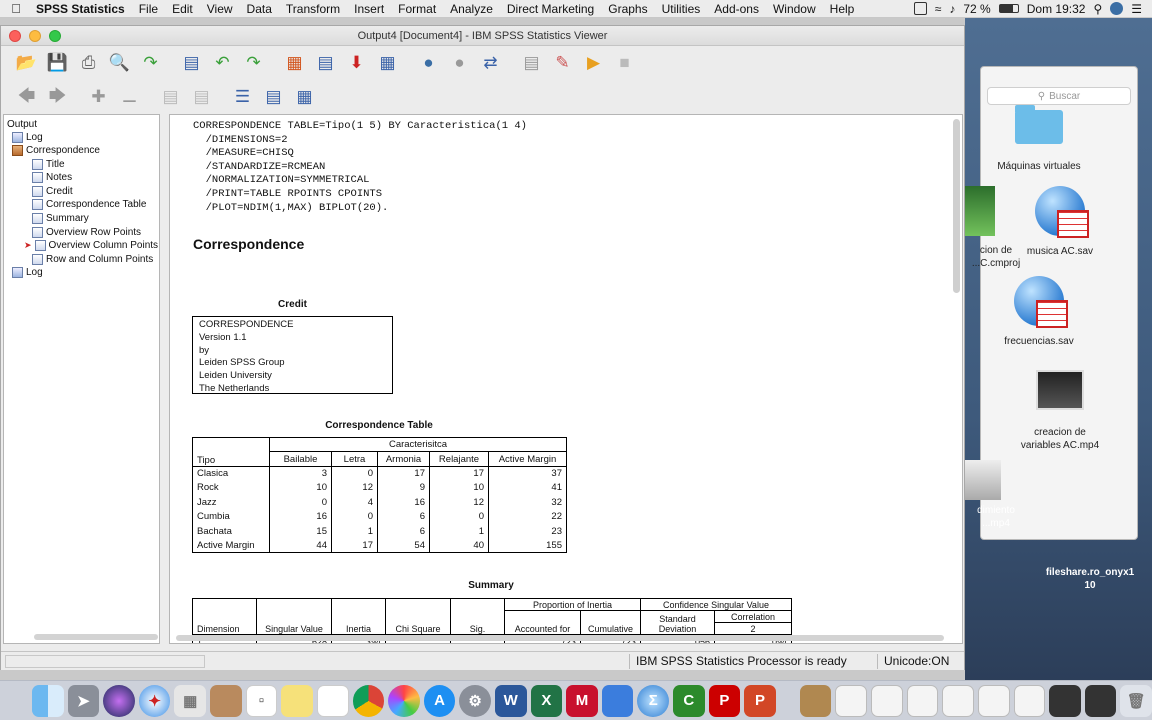 The width and height of the screenshot is (1152, 720). I want to click on menu-help: Help, so click(842, 9).